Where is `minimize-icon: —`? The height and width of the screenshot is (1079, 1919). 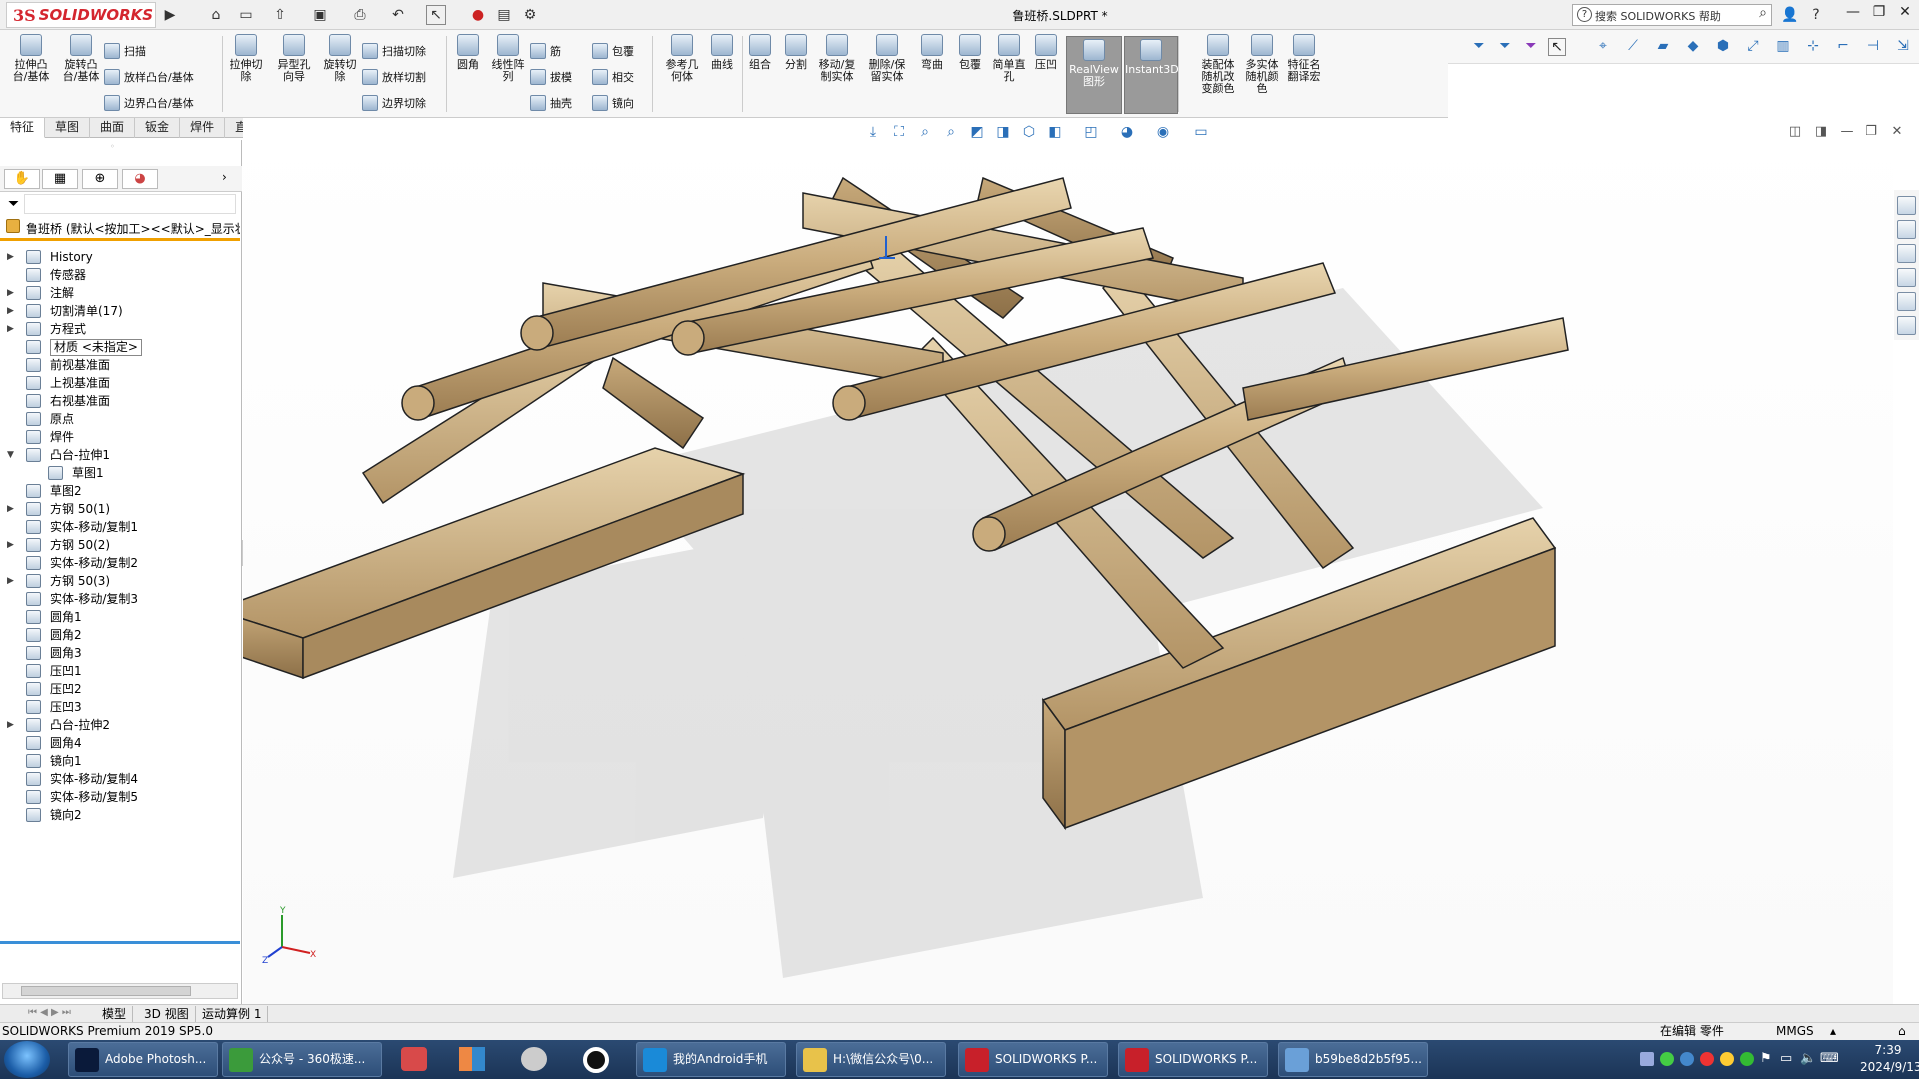
minimize-icon: — is located at coordinates (1853, 15).